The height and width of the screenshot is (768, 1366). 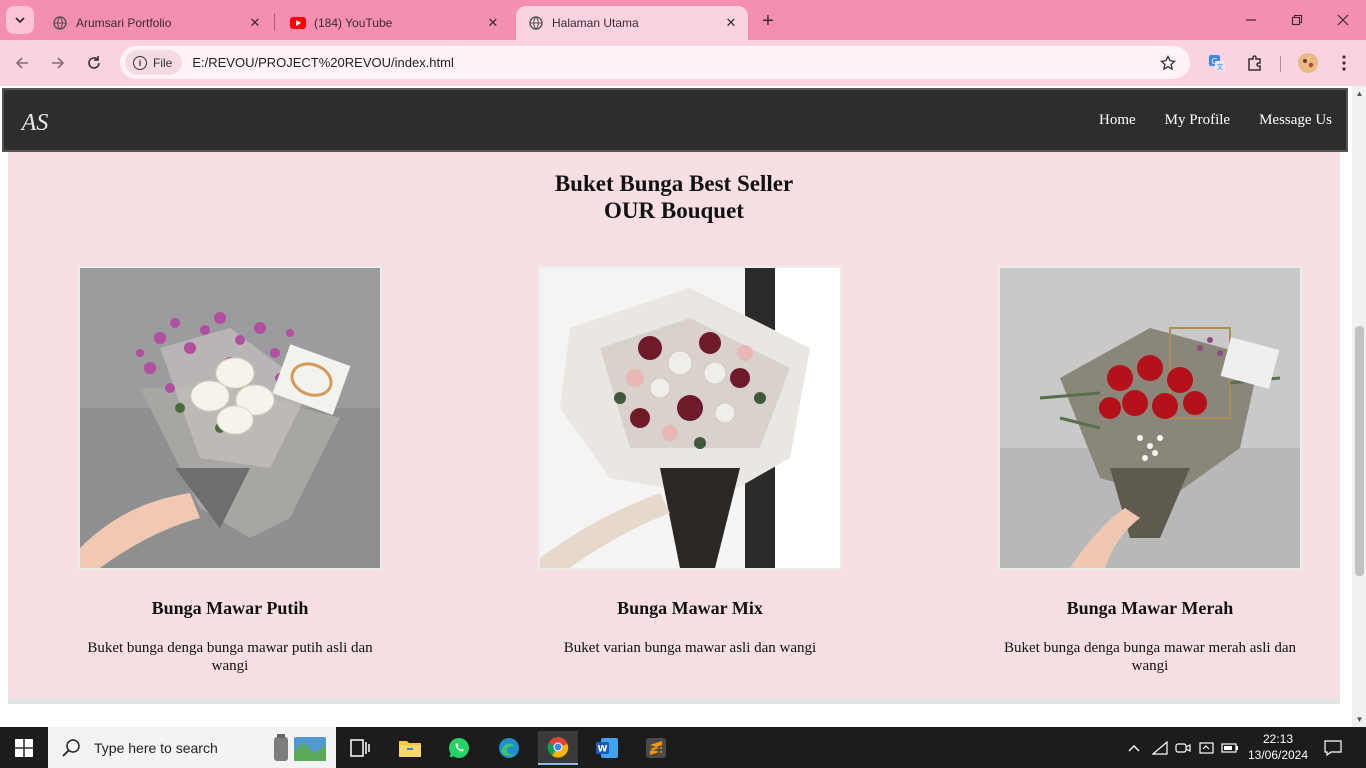 I want to click on section-title-line2: OUR Bouquet, so click(x=674, y=210).